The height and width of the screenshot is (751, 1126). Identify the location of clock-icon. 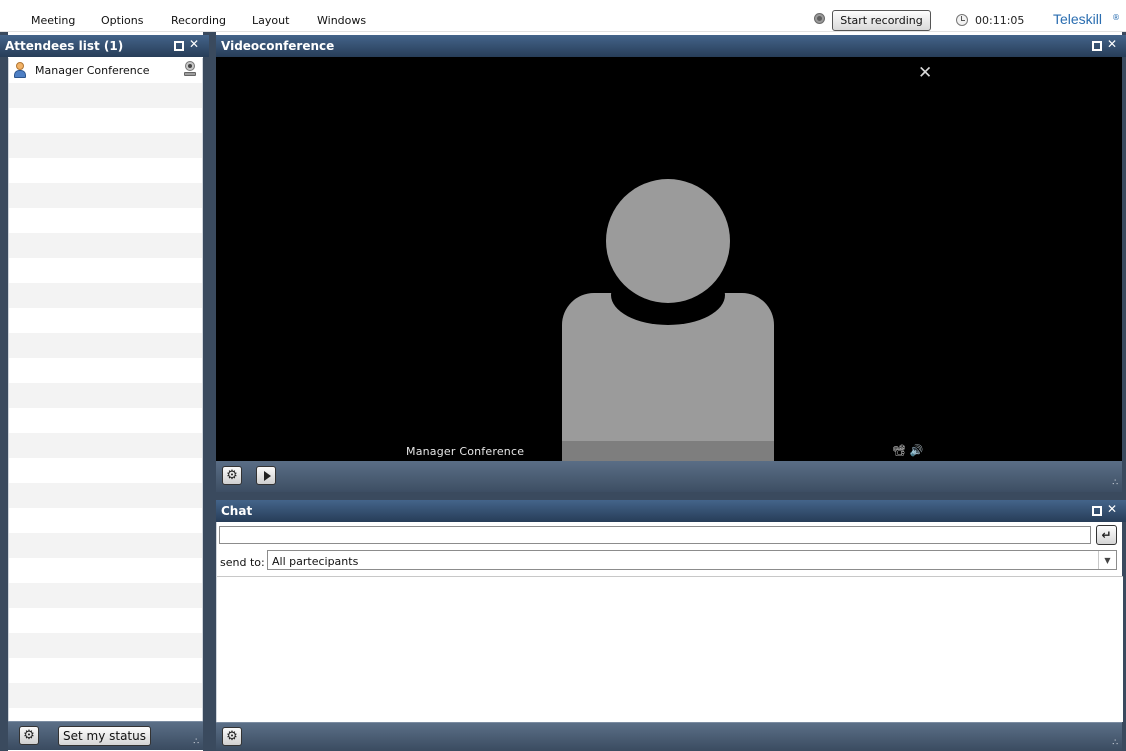
(962, 20).